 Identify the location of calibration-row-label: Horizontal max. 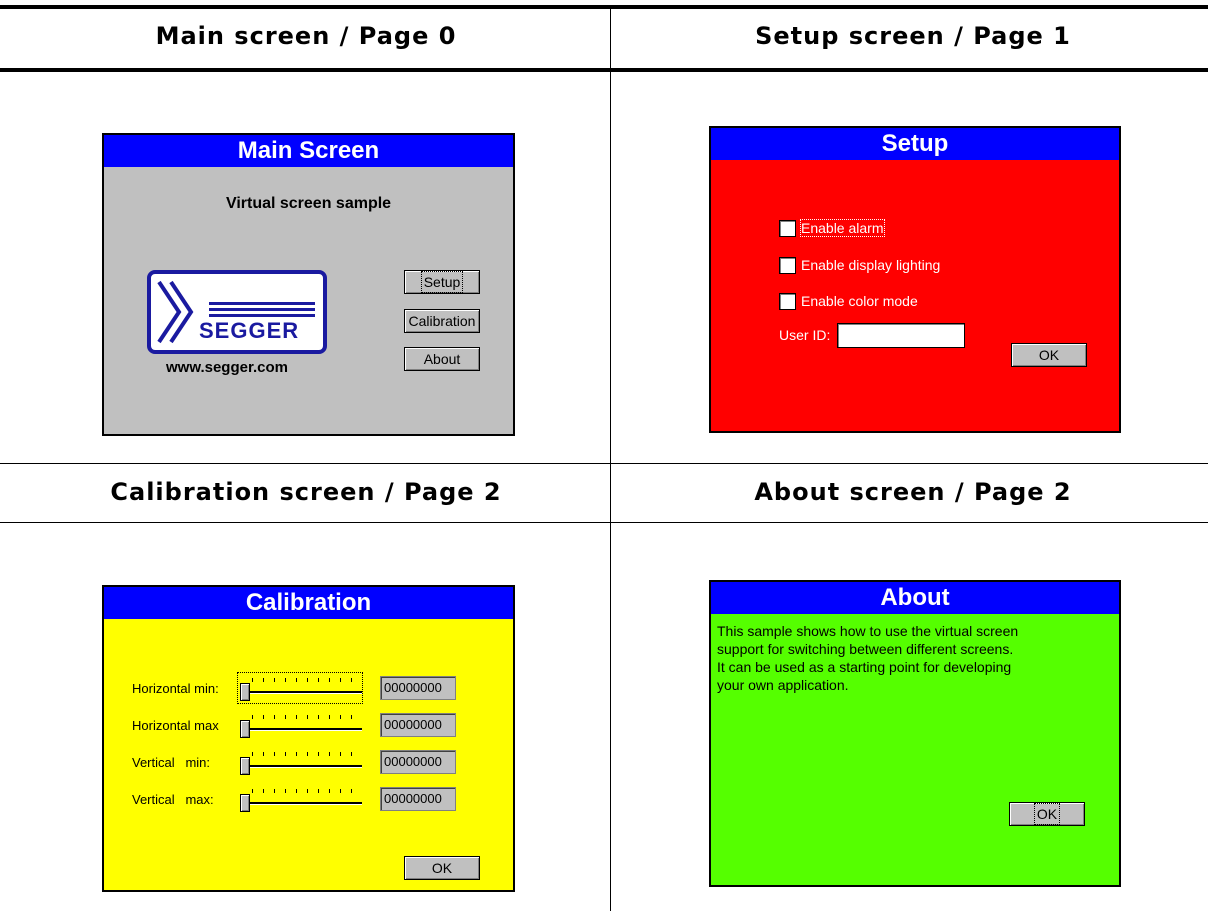
(175, 725).